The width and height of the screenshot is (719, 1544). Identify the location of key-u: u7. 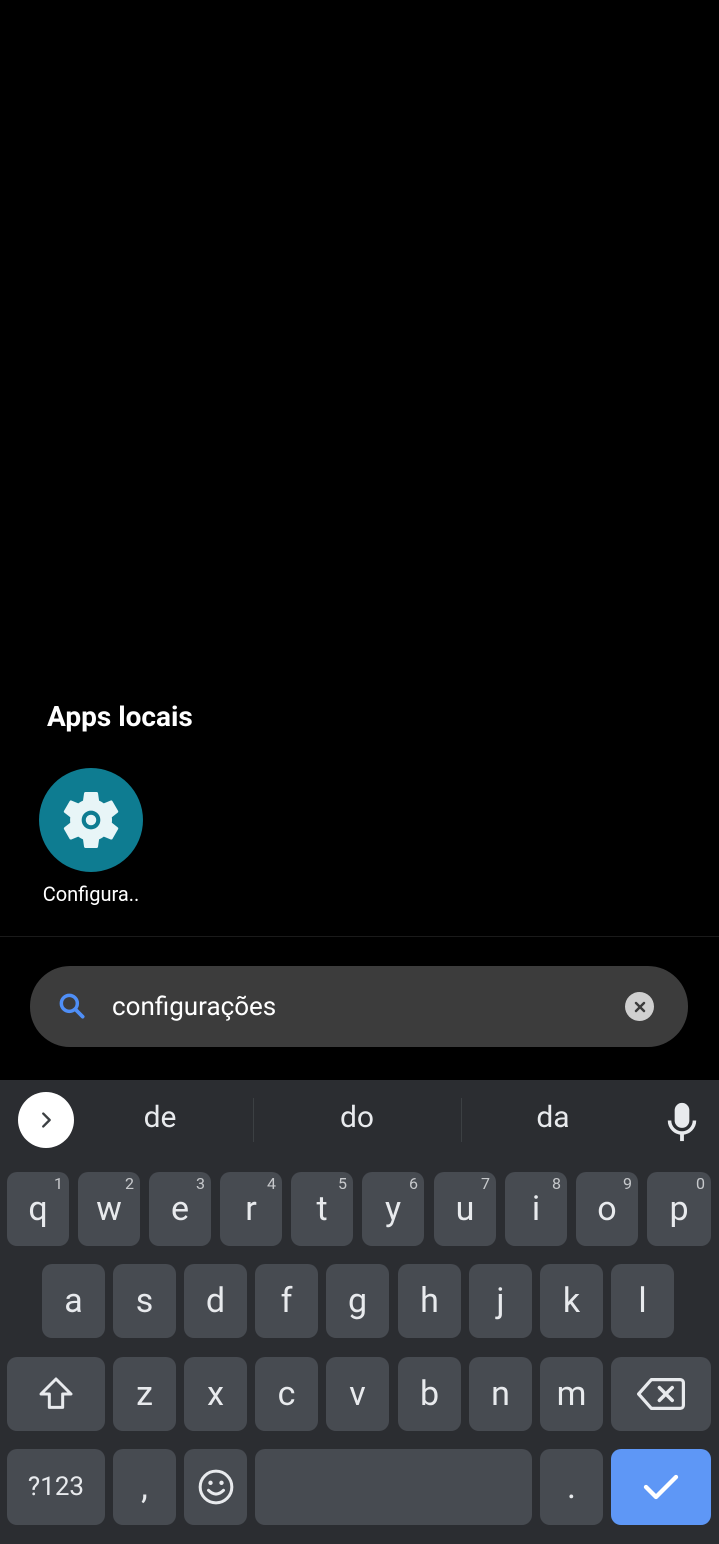
(465, 1209).